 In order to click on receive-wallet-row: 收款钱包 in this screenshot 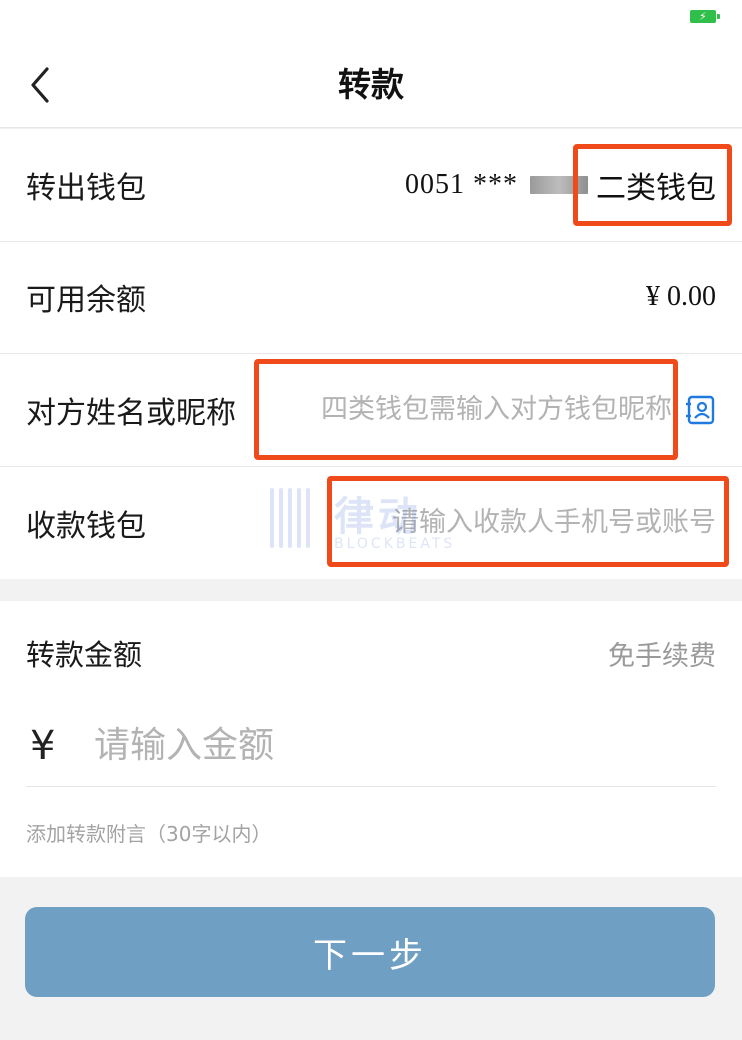, I will do `click(371, 523)`.